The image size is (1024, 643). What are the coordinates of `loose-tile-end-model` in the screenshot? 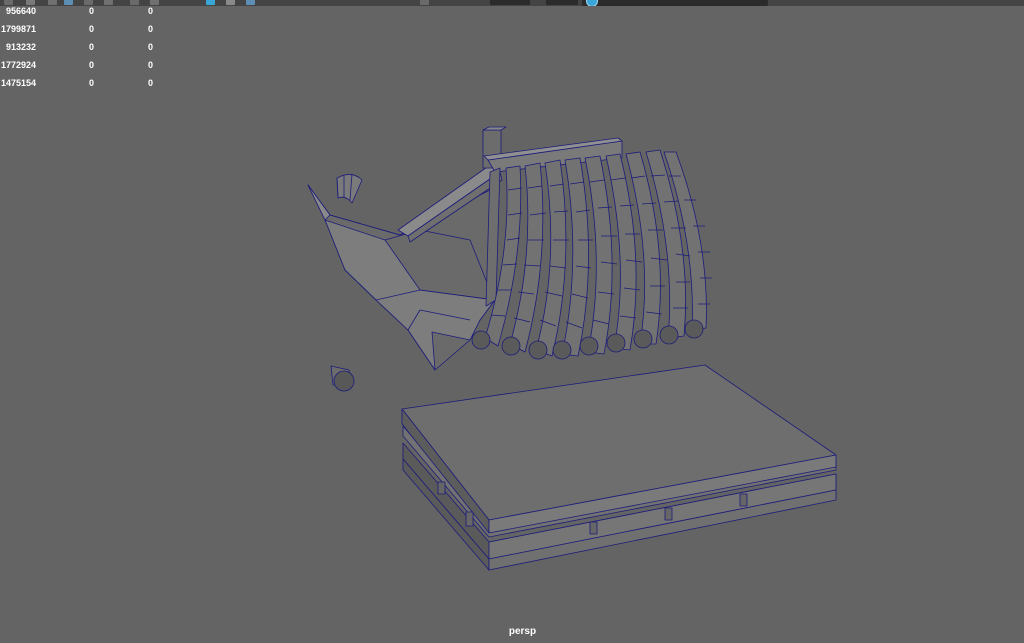 It's located at (342, 378).